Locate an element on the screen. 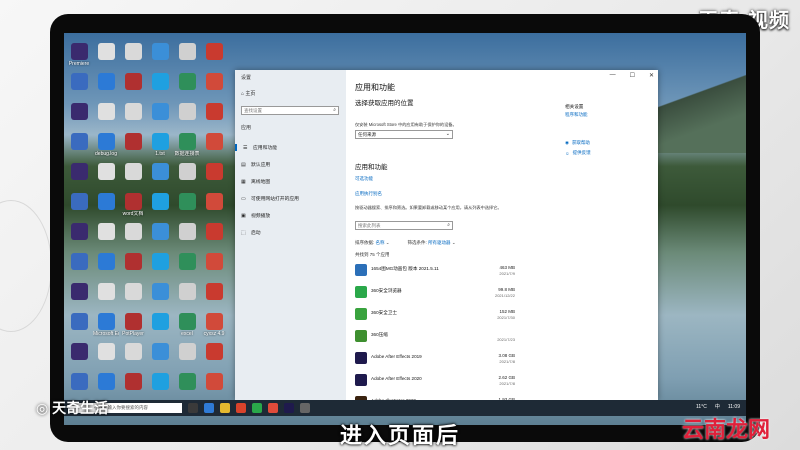 The image size is (800, 450). filter-control: 筛选条件: 所有驱动器 ⌄ is located at coordinates (432, 243).